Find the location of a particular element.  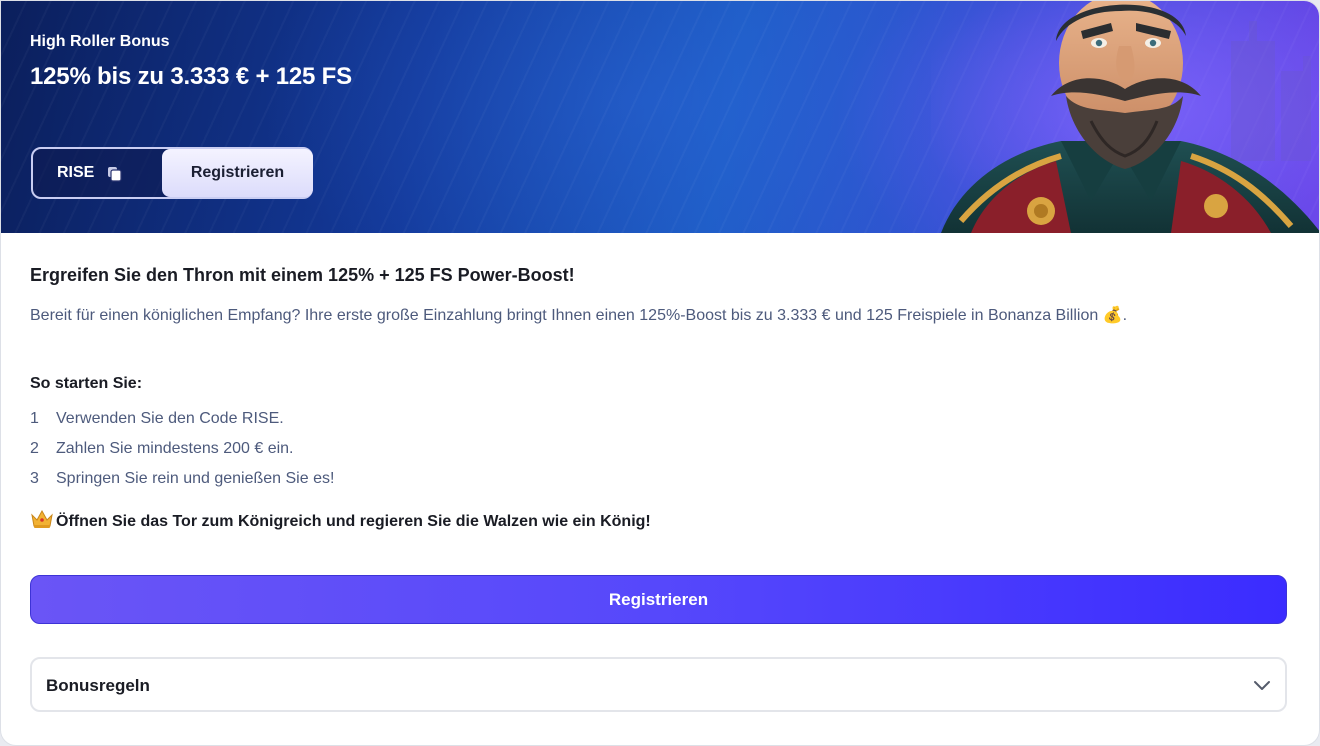

list-item: 1 Verwenden Sie den Code RISE. is located at coordinates (157, 419).